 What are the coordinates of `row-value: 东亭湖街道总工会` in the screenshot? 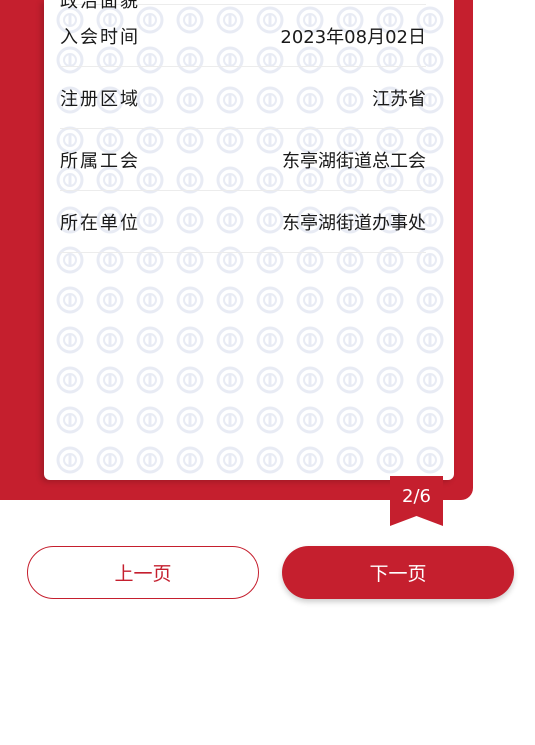 It's located at (354, 161).